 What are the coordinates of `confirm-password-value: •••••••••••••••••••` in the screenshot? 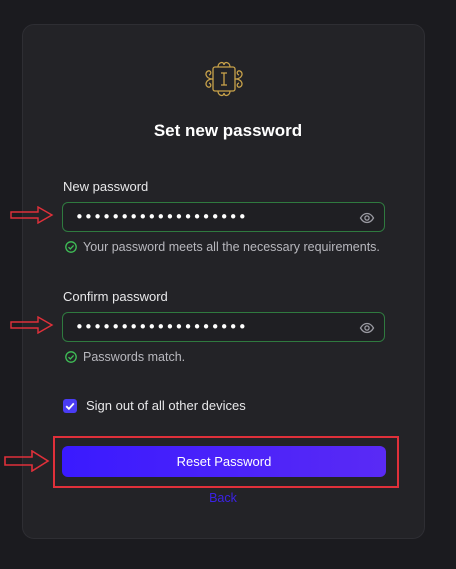 It's located at (161, 327).